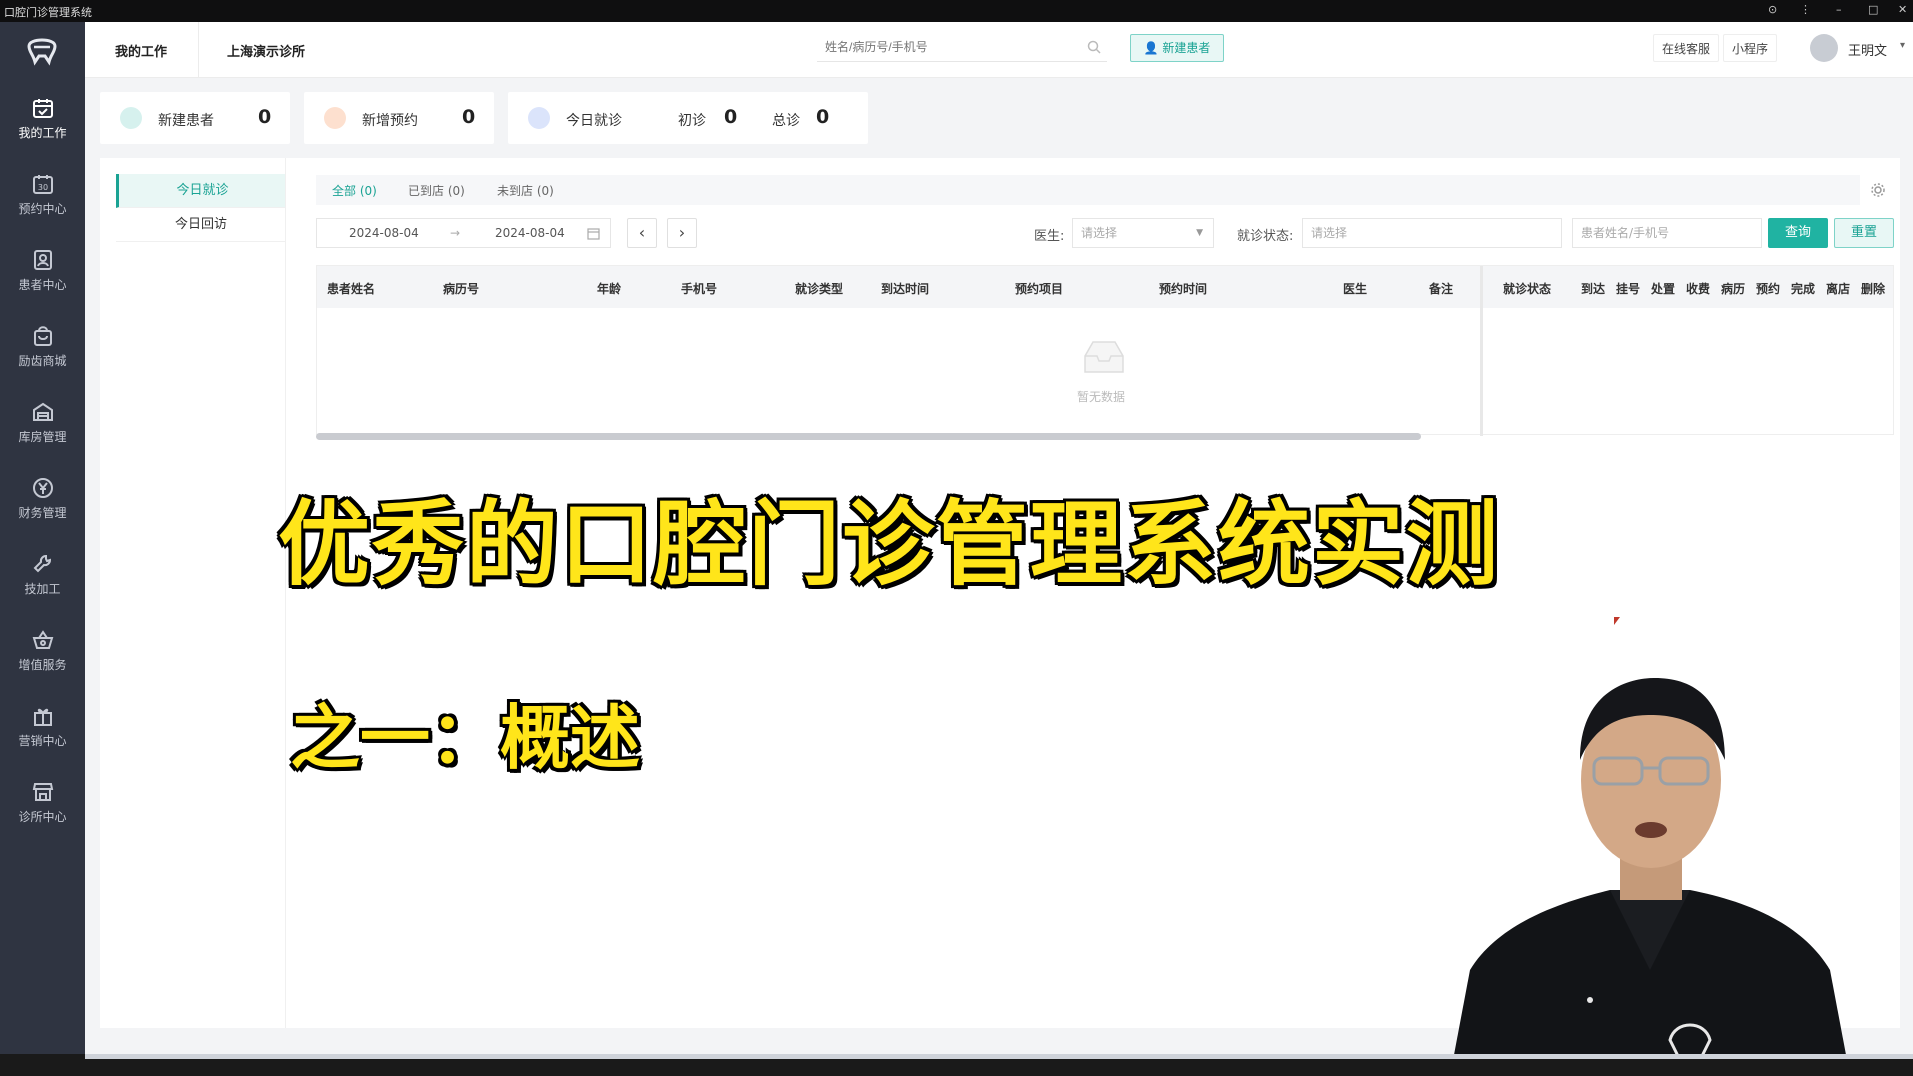 Image resolution: width=1913 pixels, height=1076 pixels. I want to click on column-header: 年龄, so click(609, 289).